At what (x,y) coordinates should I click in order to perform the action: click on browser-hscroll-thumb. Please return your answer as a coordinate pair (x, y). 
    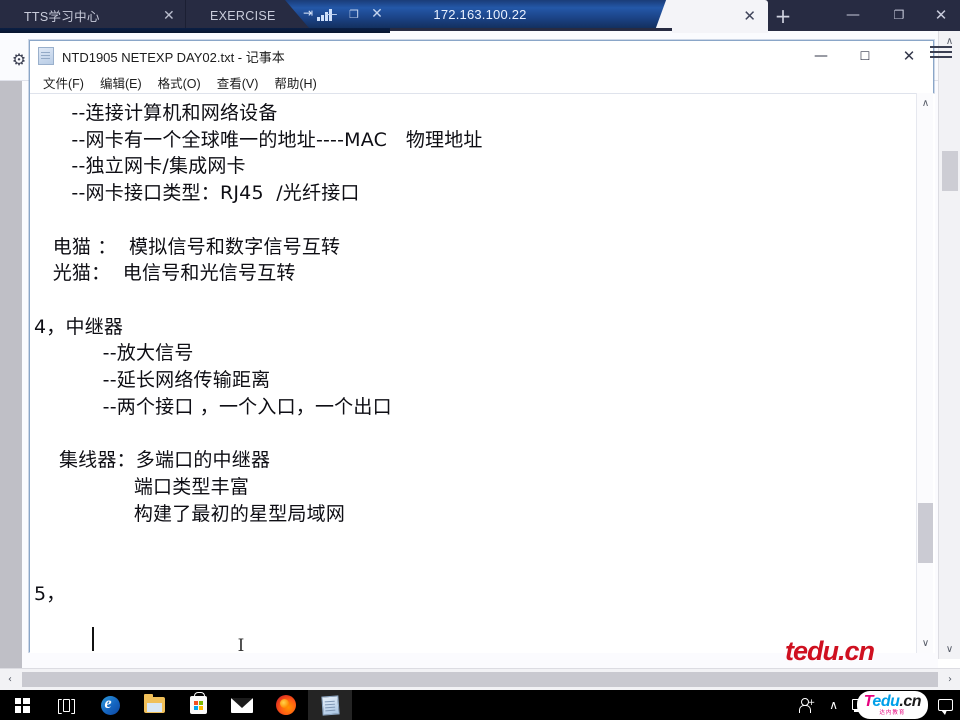
    Looking at the image, I should click on (480, 679).